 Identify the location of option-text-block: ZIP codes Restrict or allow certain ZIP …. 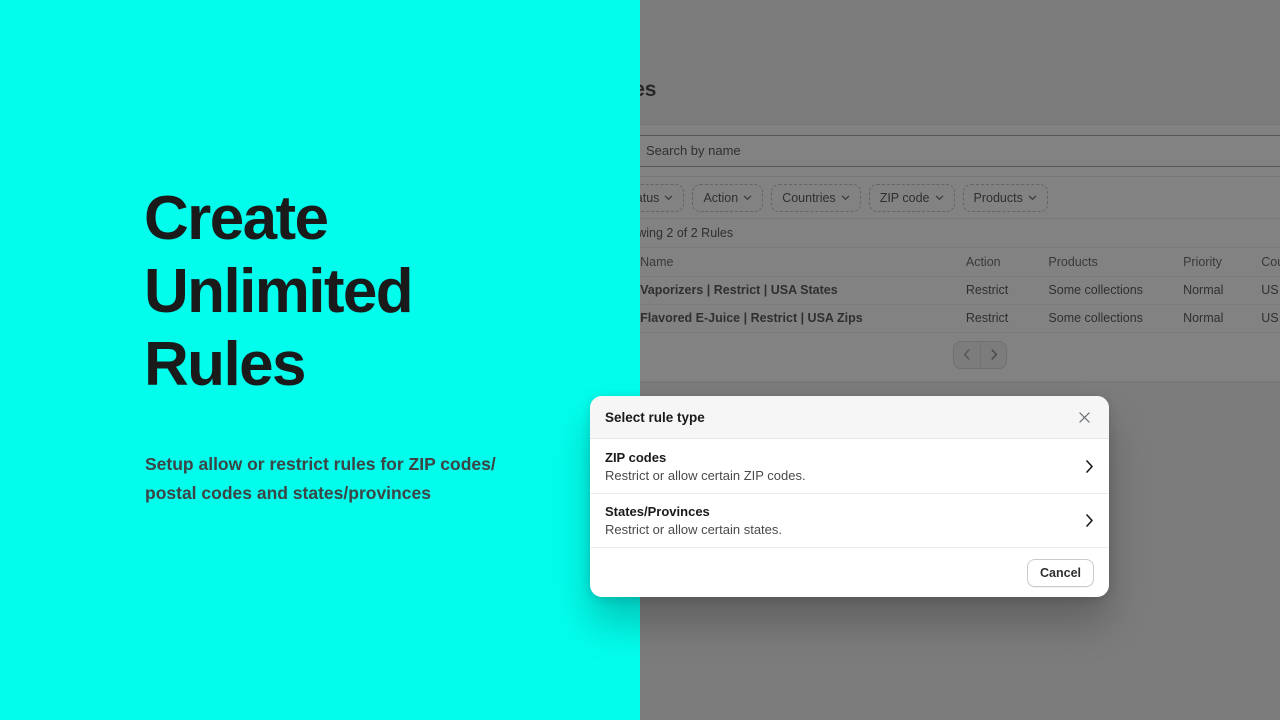
(705, 466).